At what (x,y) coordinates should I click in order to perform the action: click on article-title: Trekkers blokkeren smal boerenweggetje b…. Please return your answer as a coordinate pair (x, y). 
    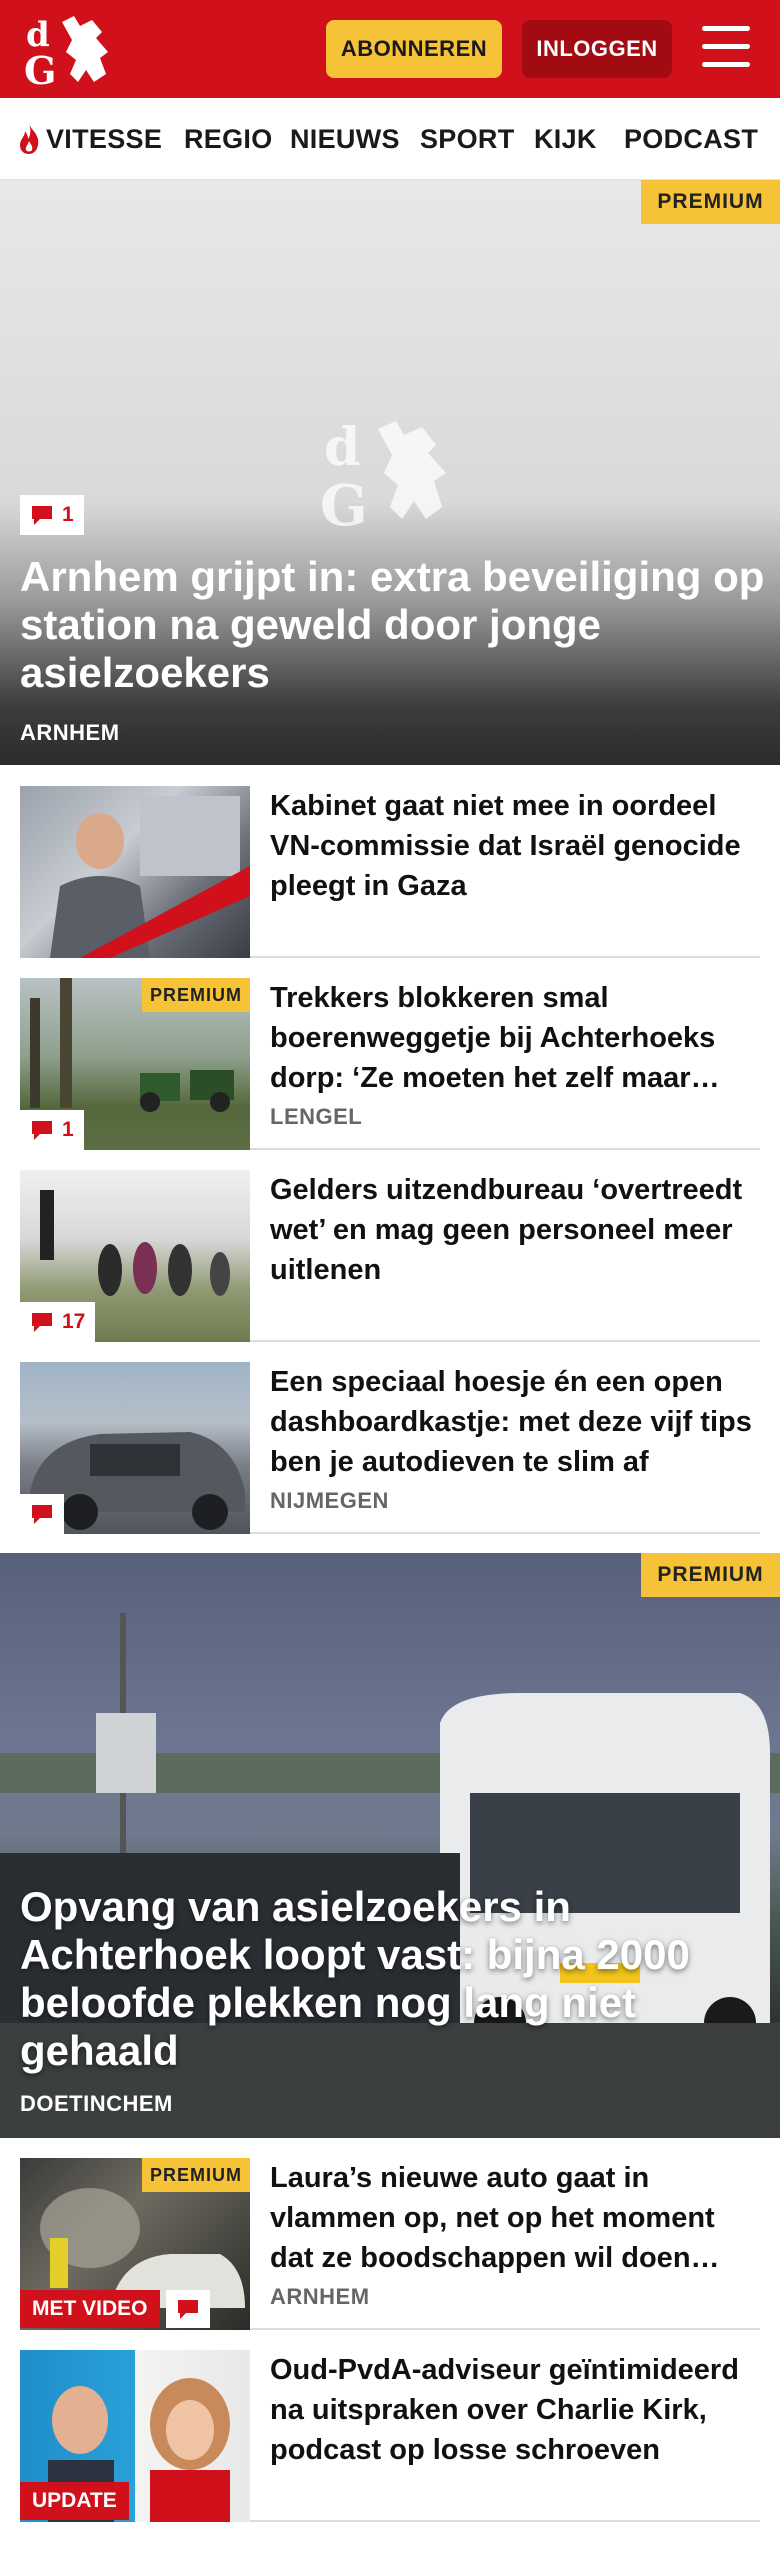
    Looking at the image, I should click on (515, 1038).